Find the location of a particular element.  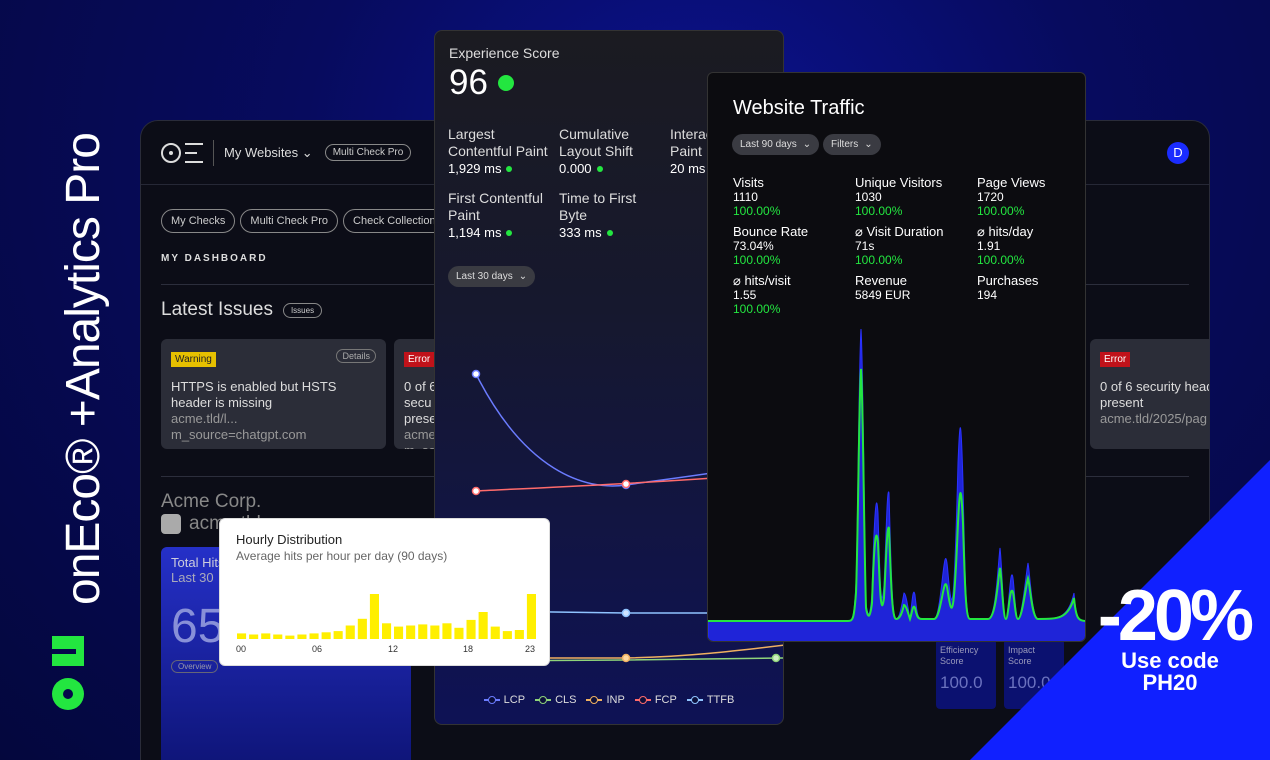

hourly-bar-chart is located at coordinates (386, 617).